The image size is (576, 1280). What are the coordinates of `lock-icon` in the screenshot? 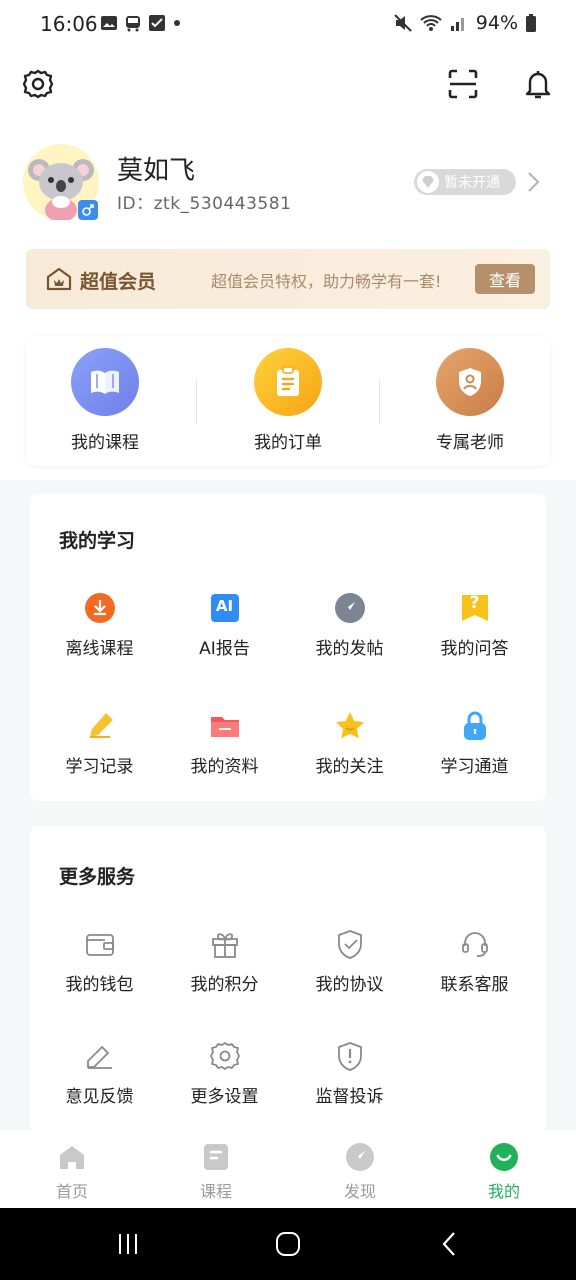 It's located at (475, 726).